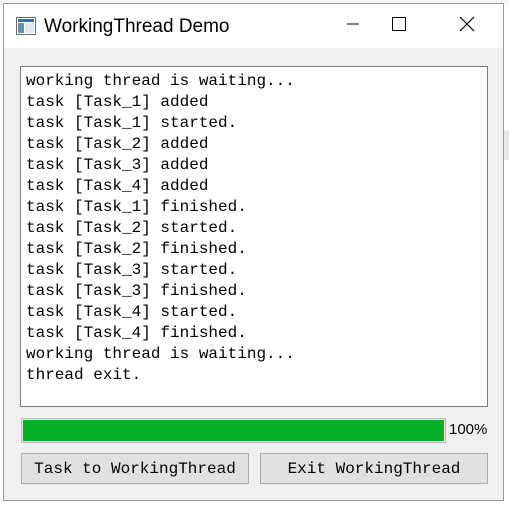 The image size is (509, 506). I want to click on log-line: task [Task_4] added, so click(117, 186).